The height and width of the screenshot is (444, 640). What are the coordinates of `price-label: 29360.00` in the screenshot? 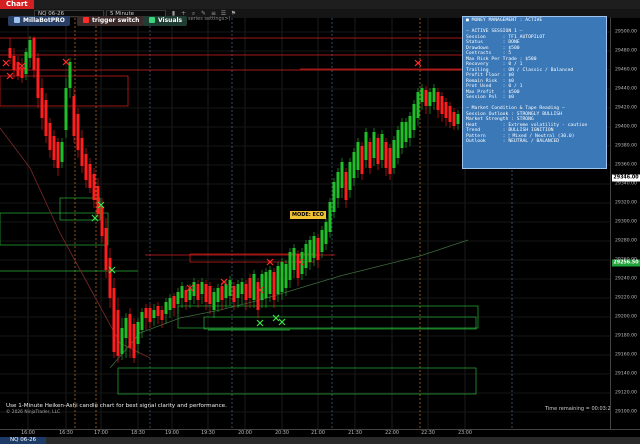 It's located at (626, 165).